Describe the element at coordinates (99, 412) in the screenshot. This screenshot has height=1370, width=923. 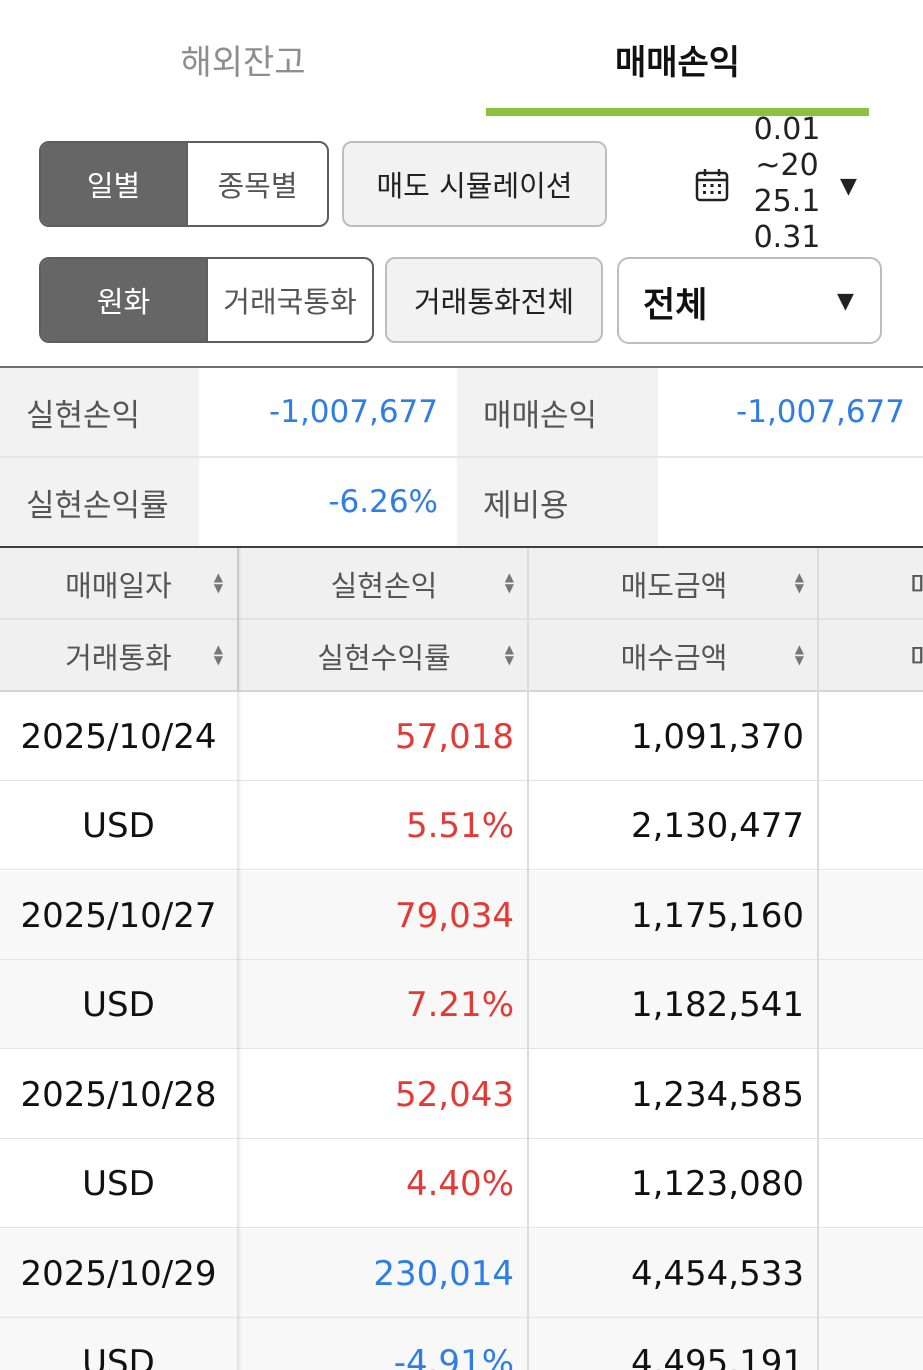
I see `realized-pl-label: 실현손익` at that location.